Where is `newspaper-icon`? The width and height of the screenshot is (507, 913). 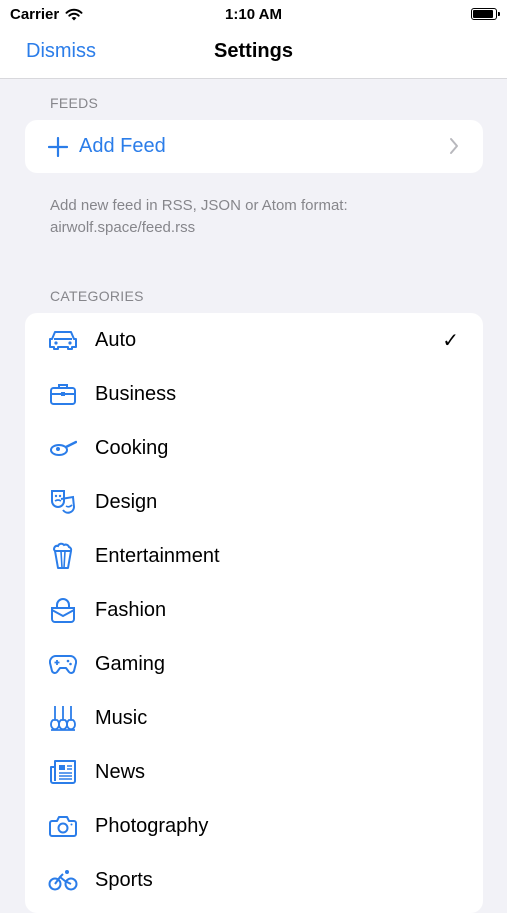
newspaper-icon is located at coordinates (63, 772).